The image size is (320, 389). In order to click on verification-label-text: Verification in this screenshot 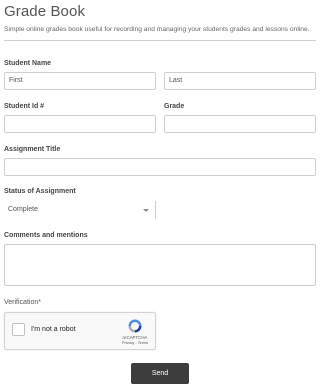, I will do `click(21, 302)`.